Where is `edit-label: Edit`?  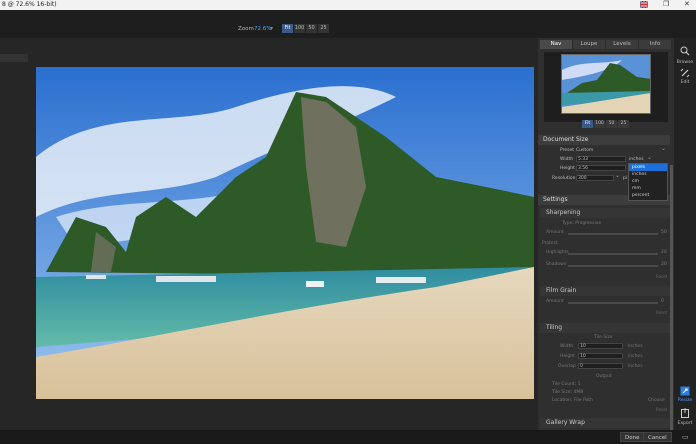 edit-label: Edit is located at coordinates (685, 82).